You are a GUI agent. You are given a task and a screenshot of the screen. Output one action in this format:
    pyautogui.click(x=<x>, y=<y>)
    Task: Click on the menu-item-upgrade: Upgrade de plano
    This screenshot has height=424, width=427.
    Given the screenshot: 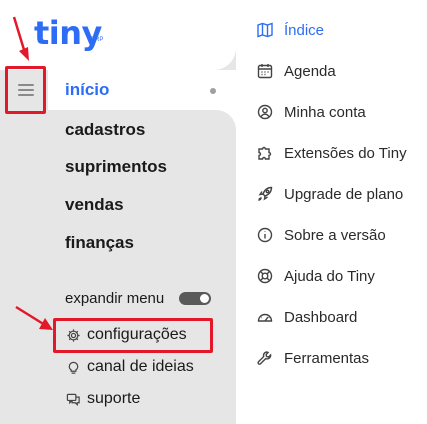 What is the action you would take?
    pyautogui.click(x=329, y=194)
    